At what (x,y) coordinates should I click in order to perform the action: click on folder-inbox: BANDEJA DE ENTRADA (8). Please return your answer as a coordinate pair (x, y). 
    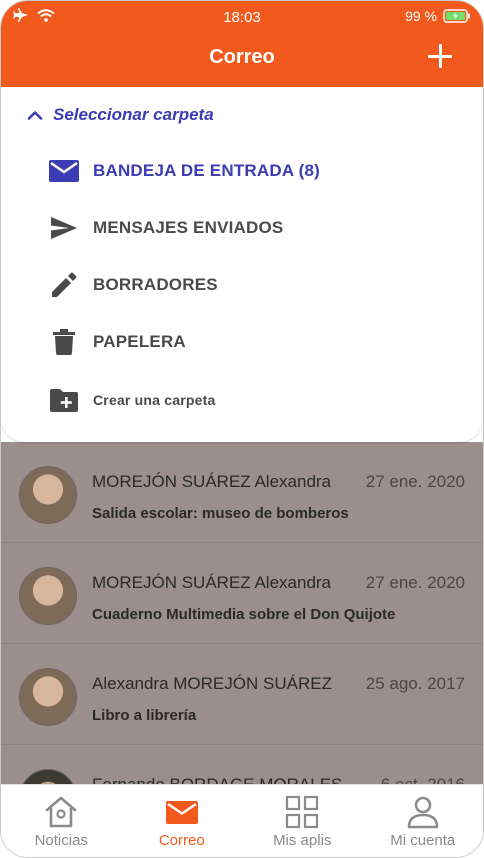
    Looking at the image, I should click on (184, 171).